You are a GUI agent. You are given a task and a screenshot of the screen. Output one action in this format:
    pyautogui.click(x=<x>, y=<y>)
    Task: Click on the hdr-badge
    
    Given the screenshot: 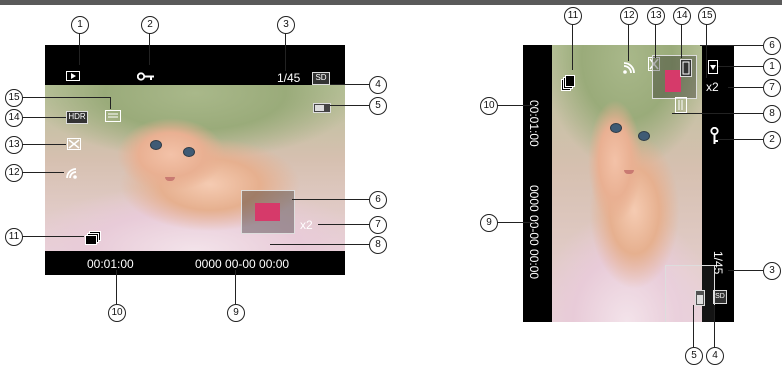 What is the action you would take?
    pyautogui.click(x=686, y=68)
    